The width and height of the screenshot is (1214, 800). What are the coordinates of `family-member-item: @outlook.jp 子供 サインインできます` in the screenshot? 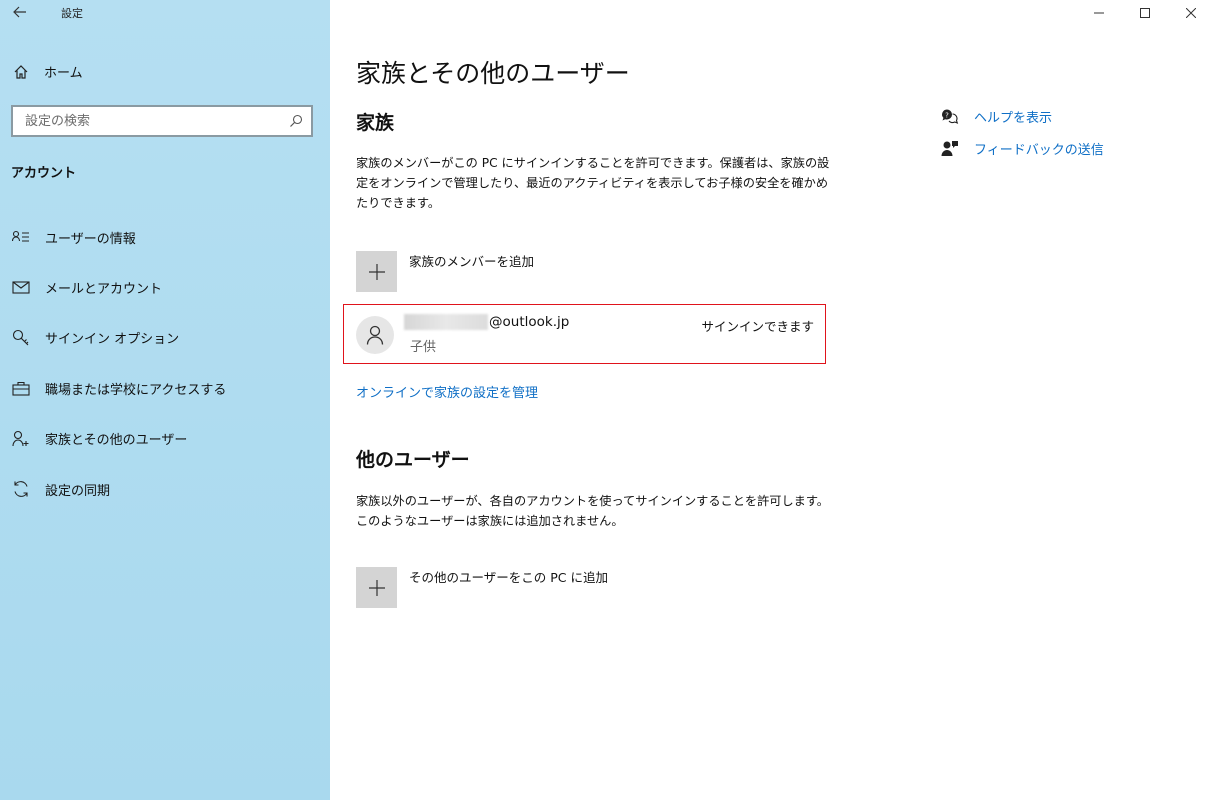 It's located at (584, 334).